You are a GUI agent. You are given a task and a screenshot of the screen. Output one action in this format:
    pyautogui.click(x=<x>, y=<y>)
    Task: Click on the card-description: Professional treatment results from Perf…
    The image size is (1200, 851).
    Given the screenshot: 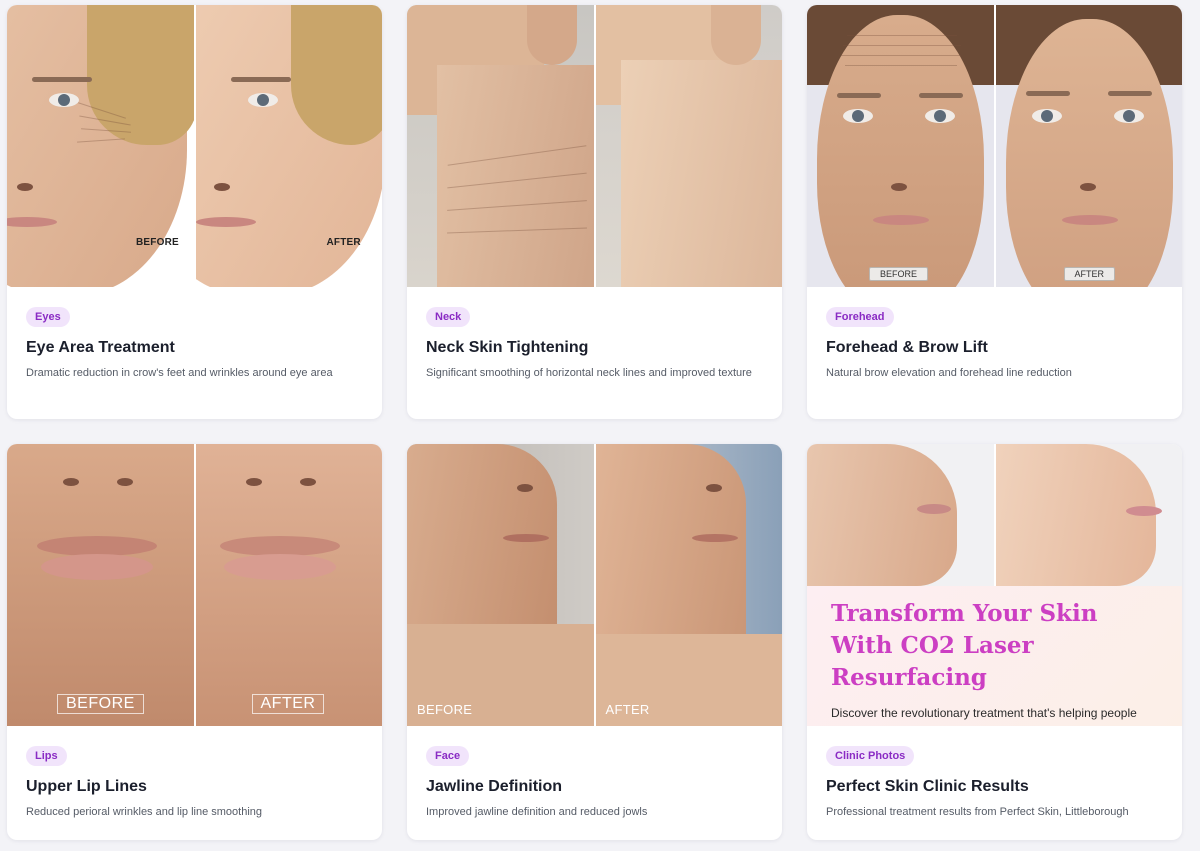 What is the action you would take?
    pyautogui.click(x=977, y=812)
    